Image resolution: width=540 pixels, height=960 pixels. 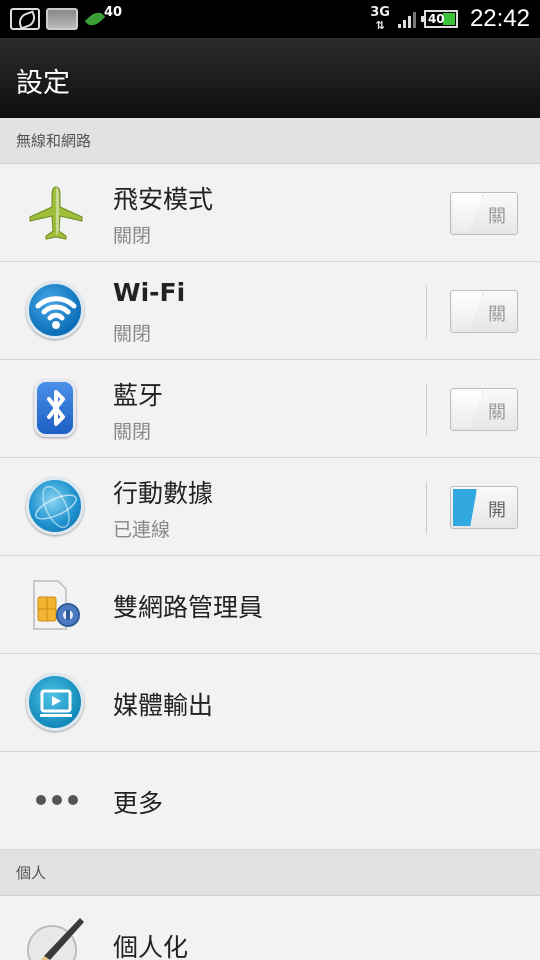 I want to click on section-header-wireless: 無線和網路, so click(x=270, y=141).